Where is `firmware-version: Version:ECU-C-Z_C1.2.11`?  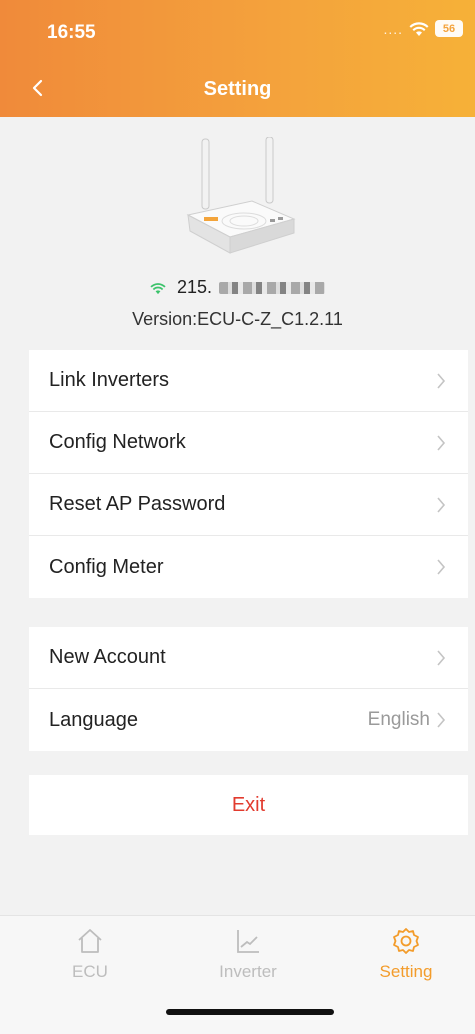
firmware-version: Version:ECU-C-Z_C1.2.11 is located at coordinates (237, 319).